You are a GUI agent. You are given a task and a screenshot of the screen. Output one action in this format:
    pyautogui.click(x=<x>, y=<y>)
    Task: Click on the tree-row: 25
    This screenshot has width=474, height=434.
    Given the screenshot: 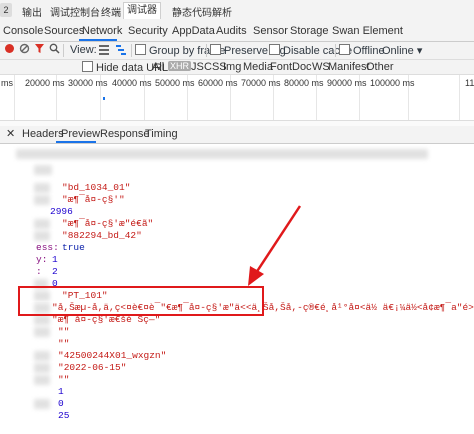 What is the action you would take?
    pyautogui.click(x=64, y=415)
    